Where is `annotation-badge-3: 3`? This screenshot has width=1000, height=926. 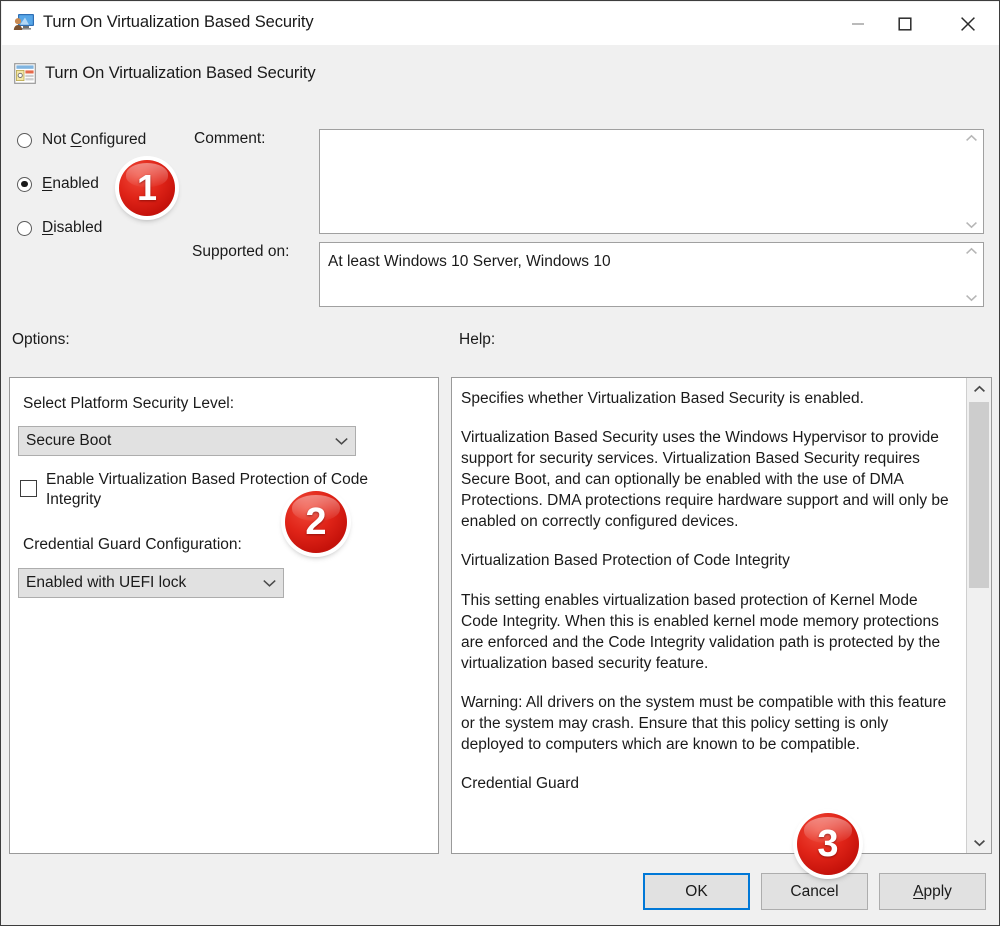 annotation-badge-3: 3 is located at coordinates (828, 844).